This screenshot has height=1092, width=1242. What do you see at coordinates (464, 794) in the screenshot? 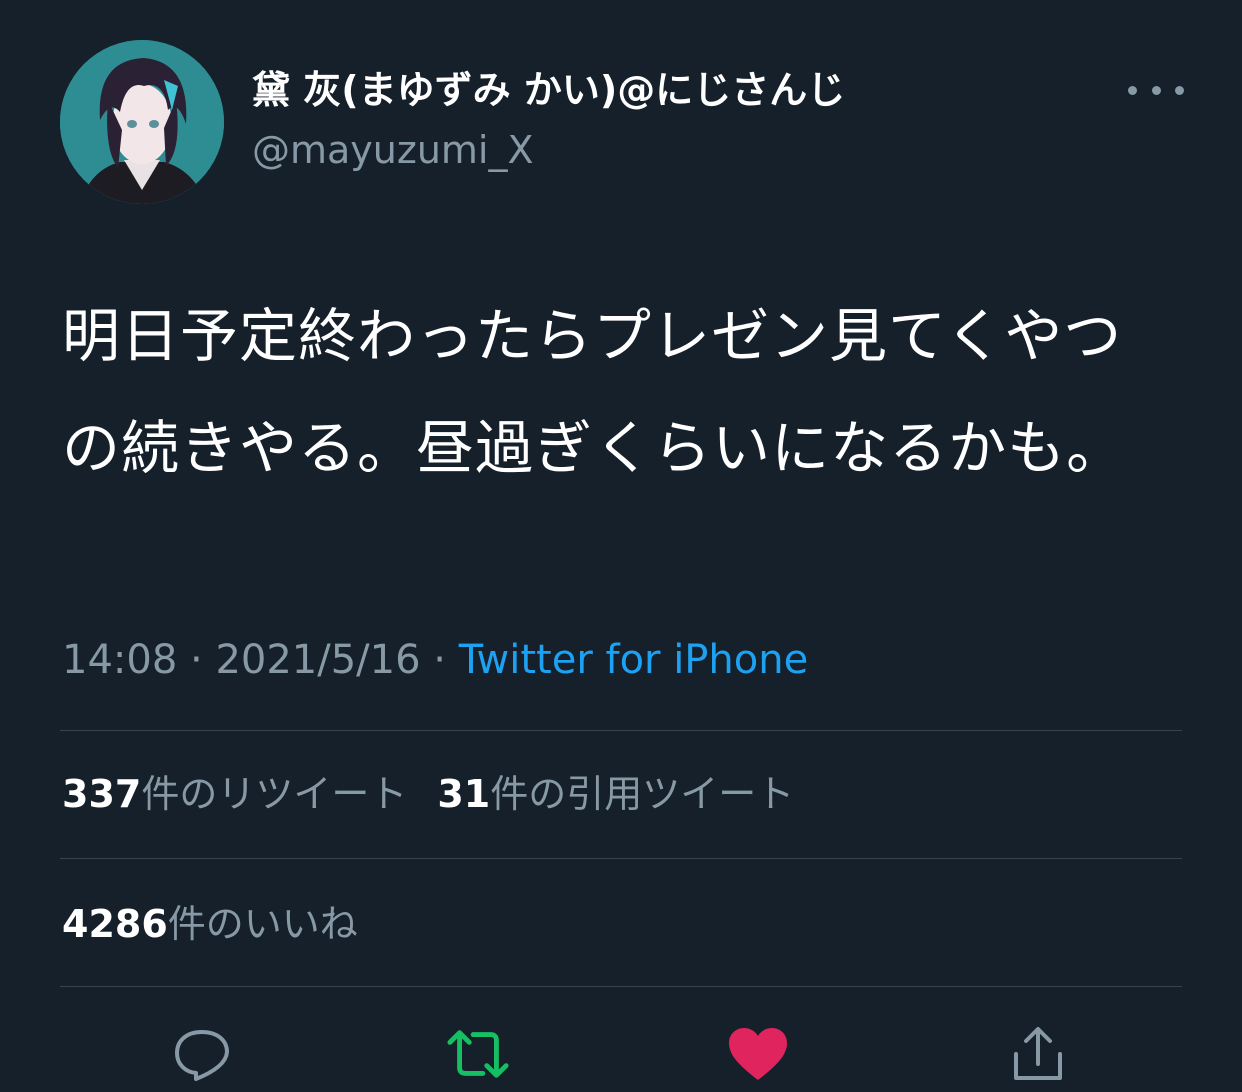
I see `quotes-count: 31` at bounding box center [464, 794].